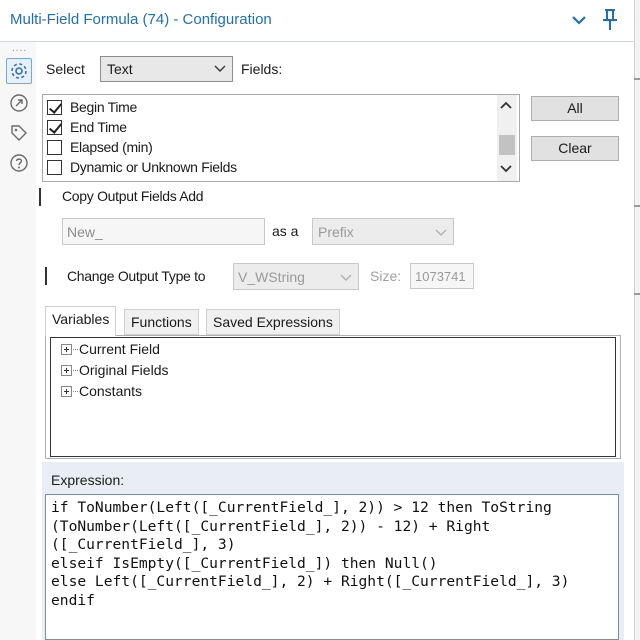 This screenshot has height=640, width=640. I want to click on list-item: Dynamic or Unknown Fields, so click(142, 167).